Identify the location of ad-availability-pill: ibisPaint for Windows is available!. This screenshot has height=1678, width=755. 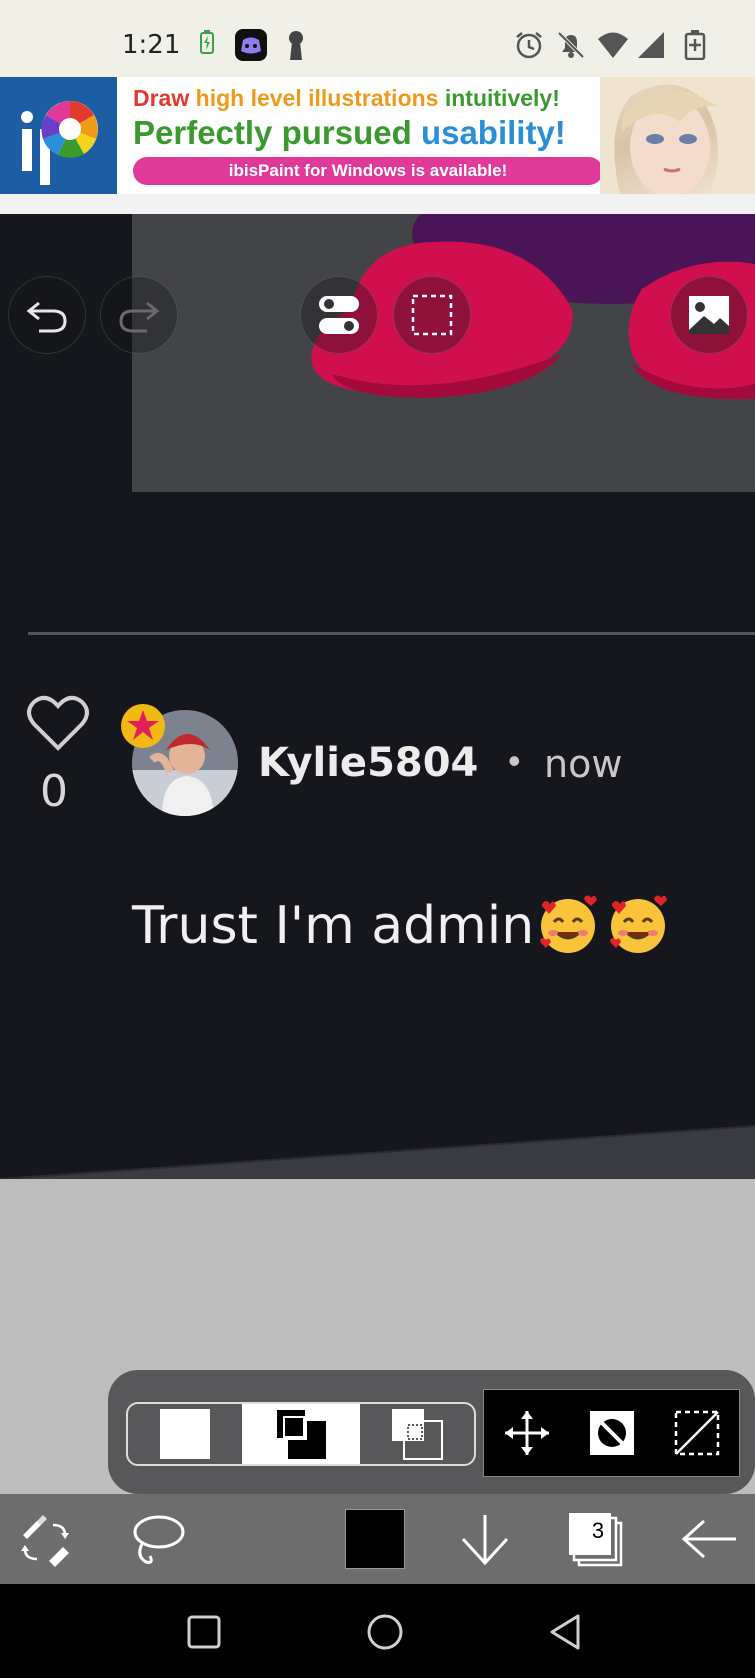
(368, 171).